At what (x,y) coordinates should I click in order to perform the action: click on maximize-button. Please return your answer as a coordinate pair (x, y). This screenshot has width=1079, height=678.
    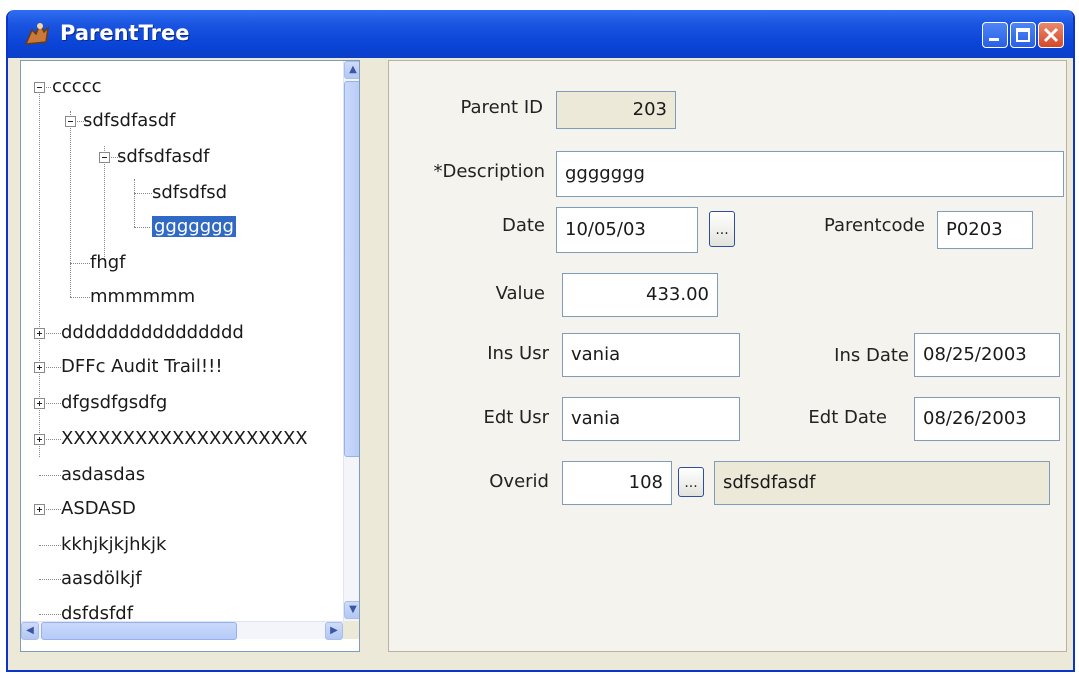
    Looking at the image, I should click on (1023, 35).